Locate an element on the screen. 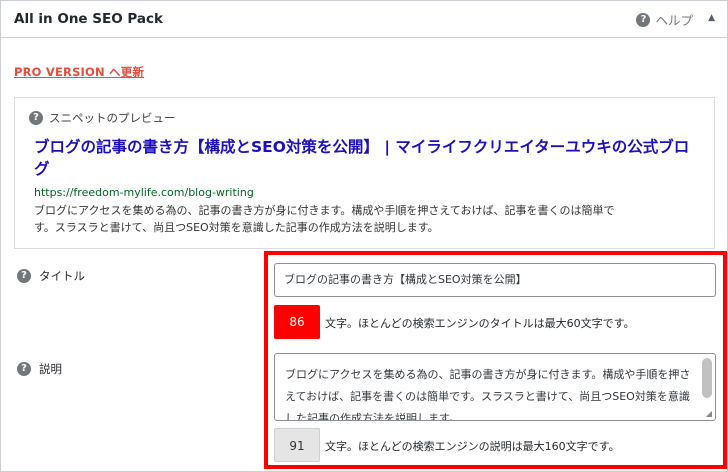 The width and height of the screenshot is (728, 472). title-input: ブログの記事の書き方【構成とSEO対策を公開】 is located at coordinates (495, 280).